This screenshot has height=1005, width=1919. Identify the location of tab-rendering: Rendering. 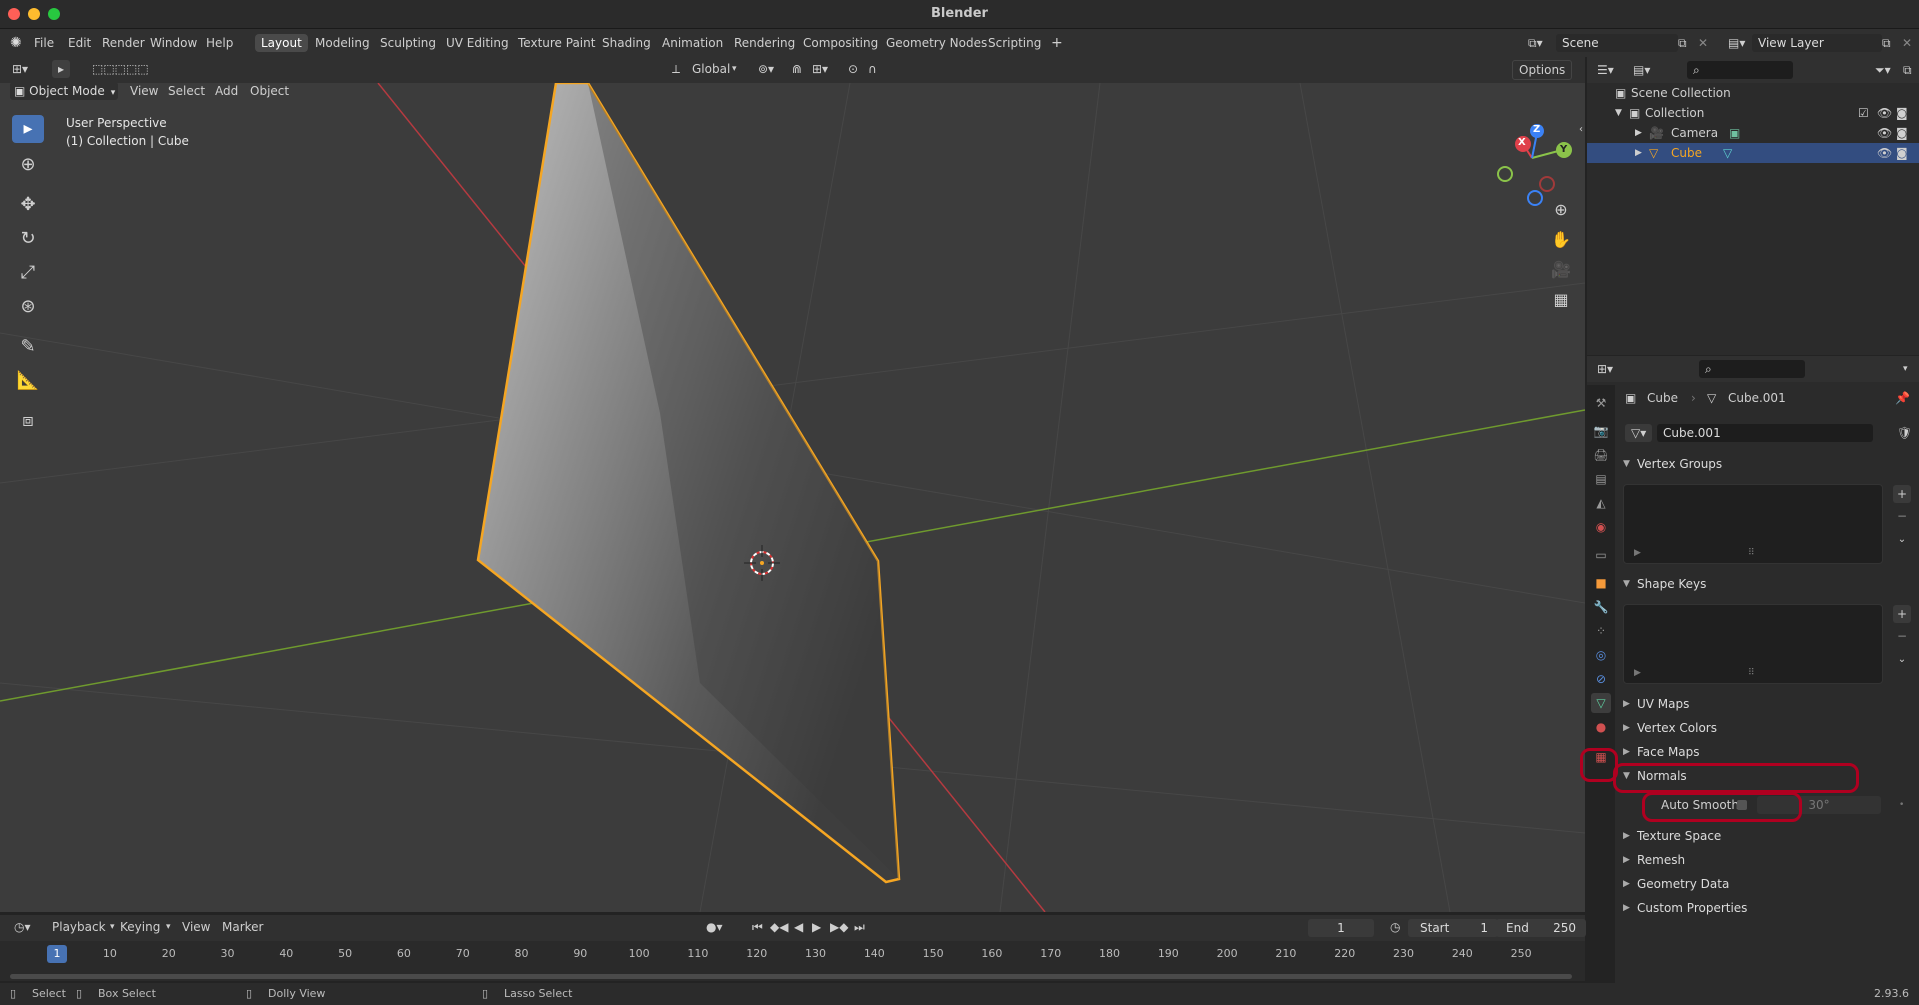
(764, 43).